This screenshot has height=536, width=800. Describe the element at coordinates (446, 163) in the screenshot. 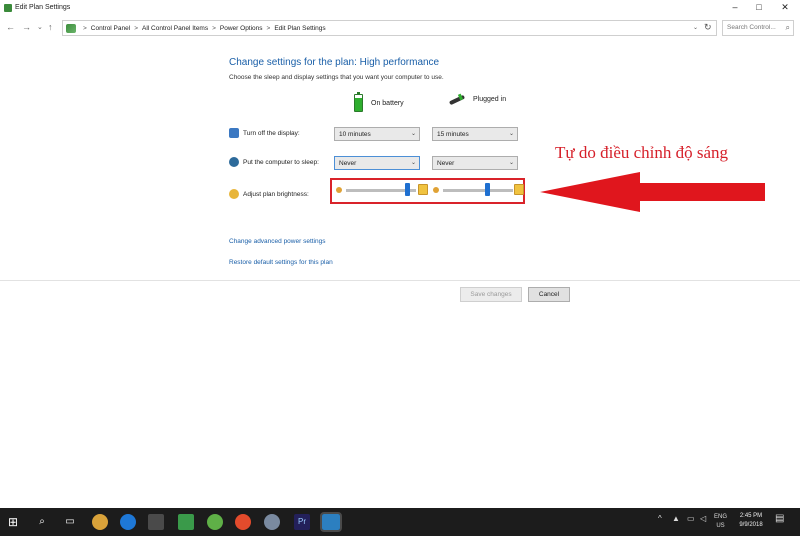

I see `sleep-plugged-value: Never` at that location.